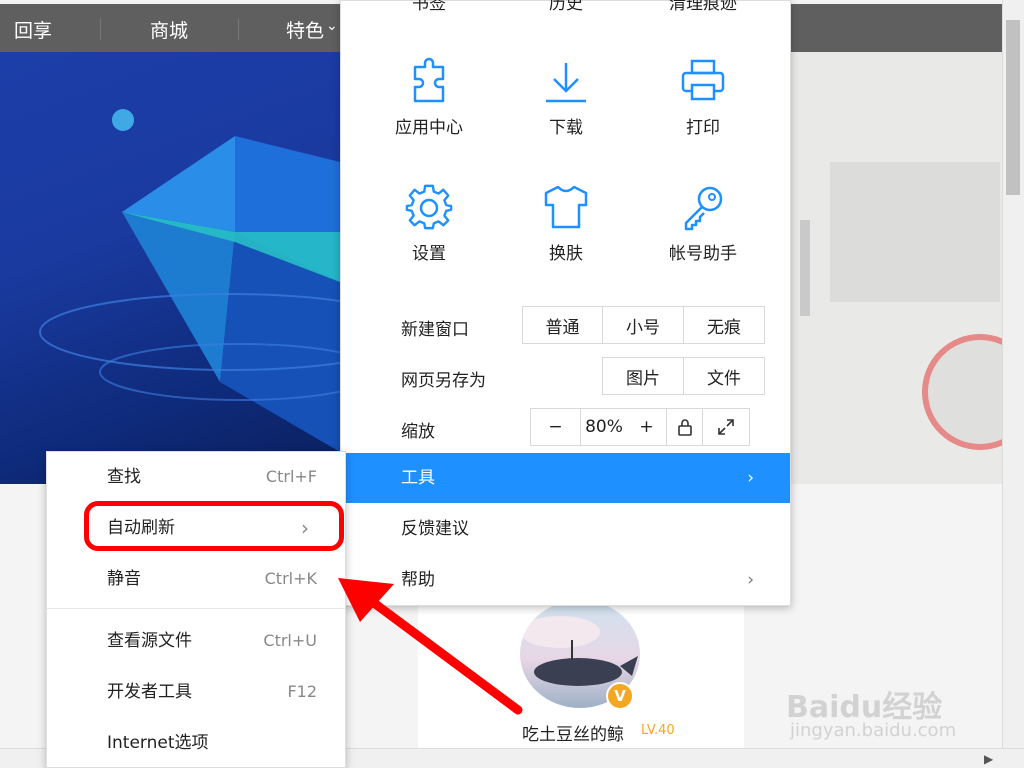 This screenshot has width=1024, height=768. Describe the element at coordinates (196, 477) in the screenshot. I see `submenu-find: 查找 Ctrl+F` at that location.